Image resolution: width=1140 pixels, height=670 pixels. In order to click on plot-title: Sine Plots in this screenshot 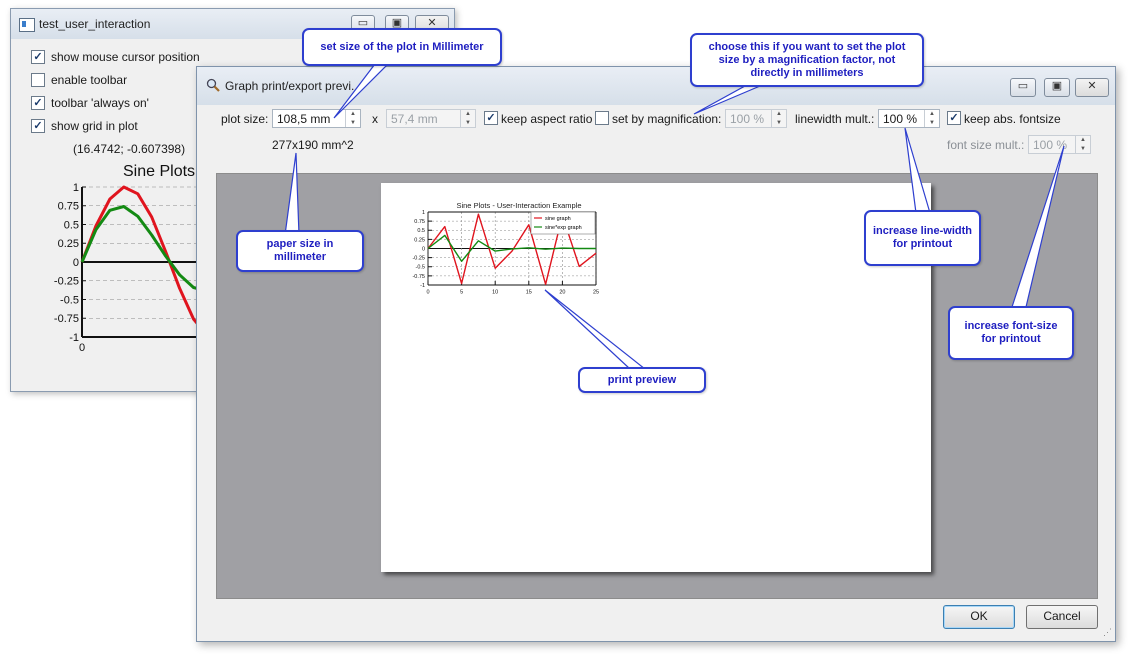, I will do `click(159, 171)`.